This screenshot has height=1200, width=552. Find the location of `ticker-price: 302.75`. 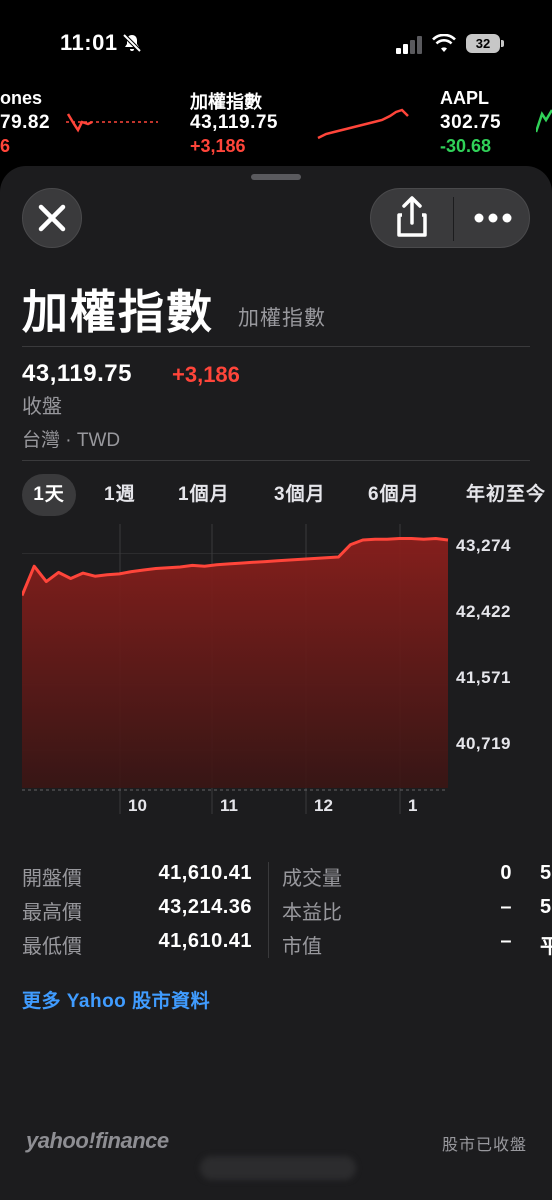

ticker-price: 302.75 is located at coordinates (471, 122).